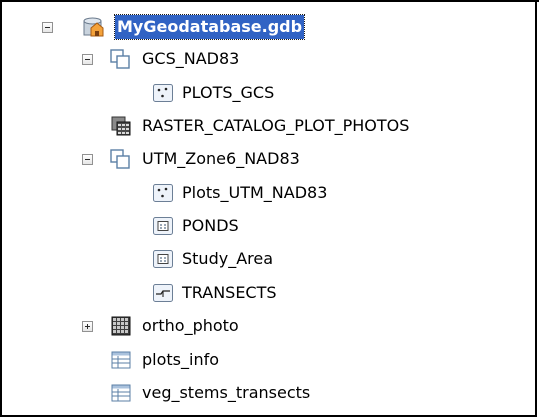 Image resolution: width=540 pixels, height=419 pixels. What do you see at coordinates (226, 393) in the screenshot?
I see `node-label: veg_stems_transects` at bounding box center [226, 393].